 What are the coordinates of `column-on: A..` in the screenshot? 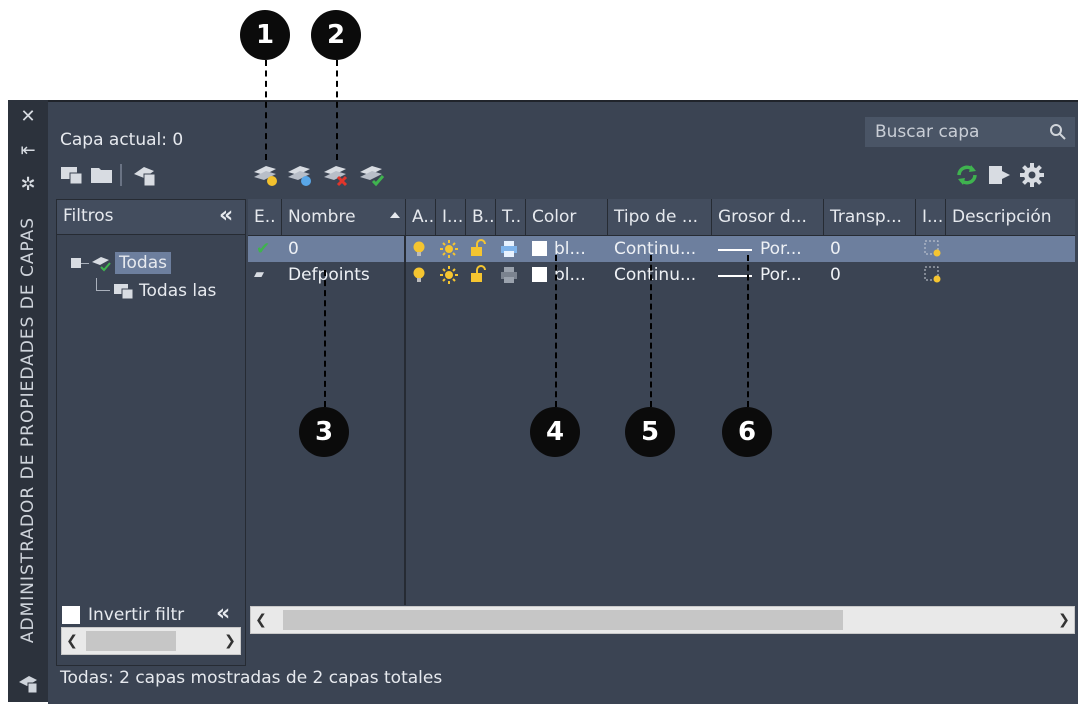 It's located at (421, 217).